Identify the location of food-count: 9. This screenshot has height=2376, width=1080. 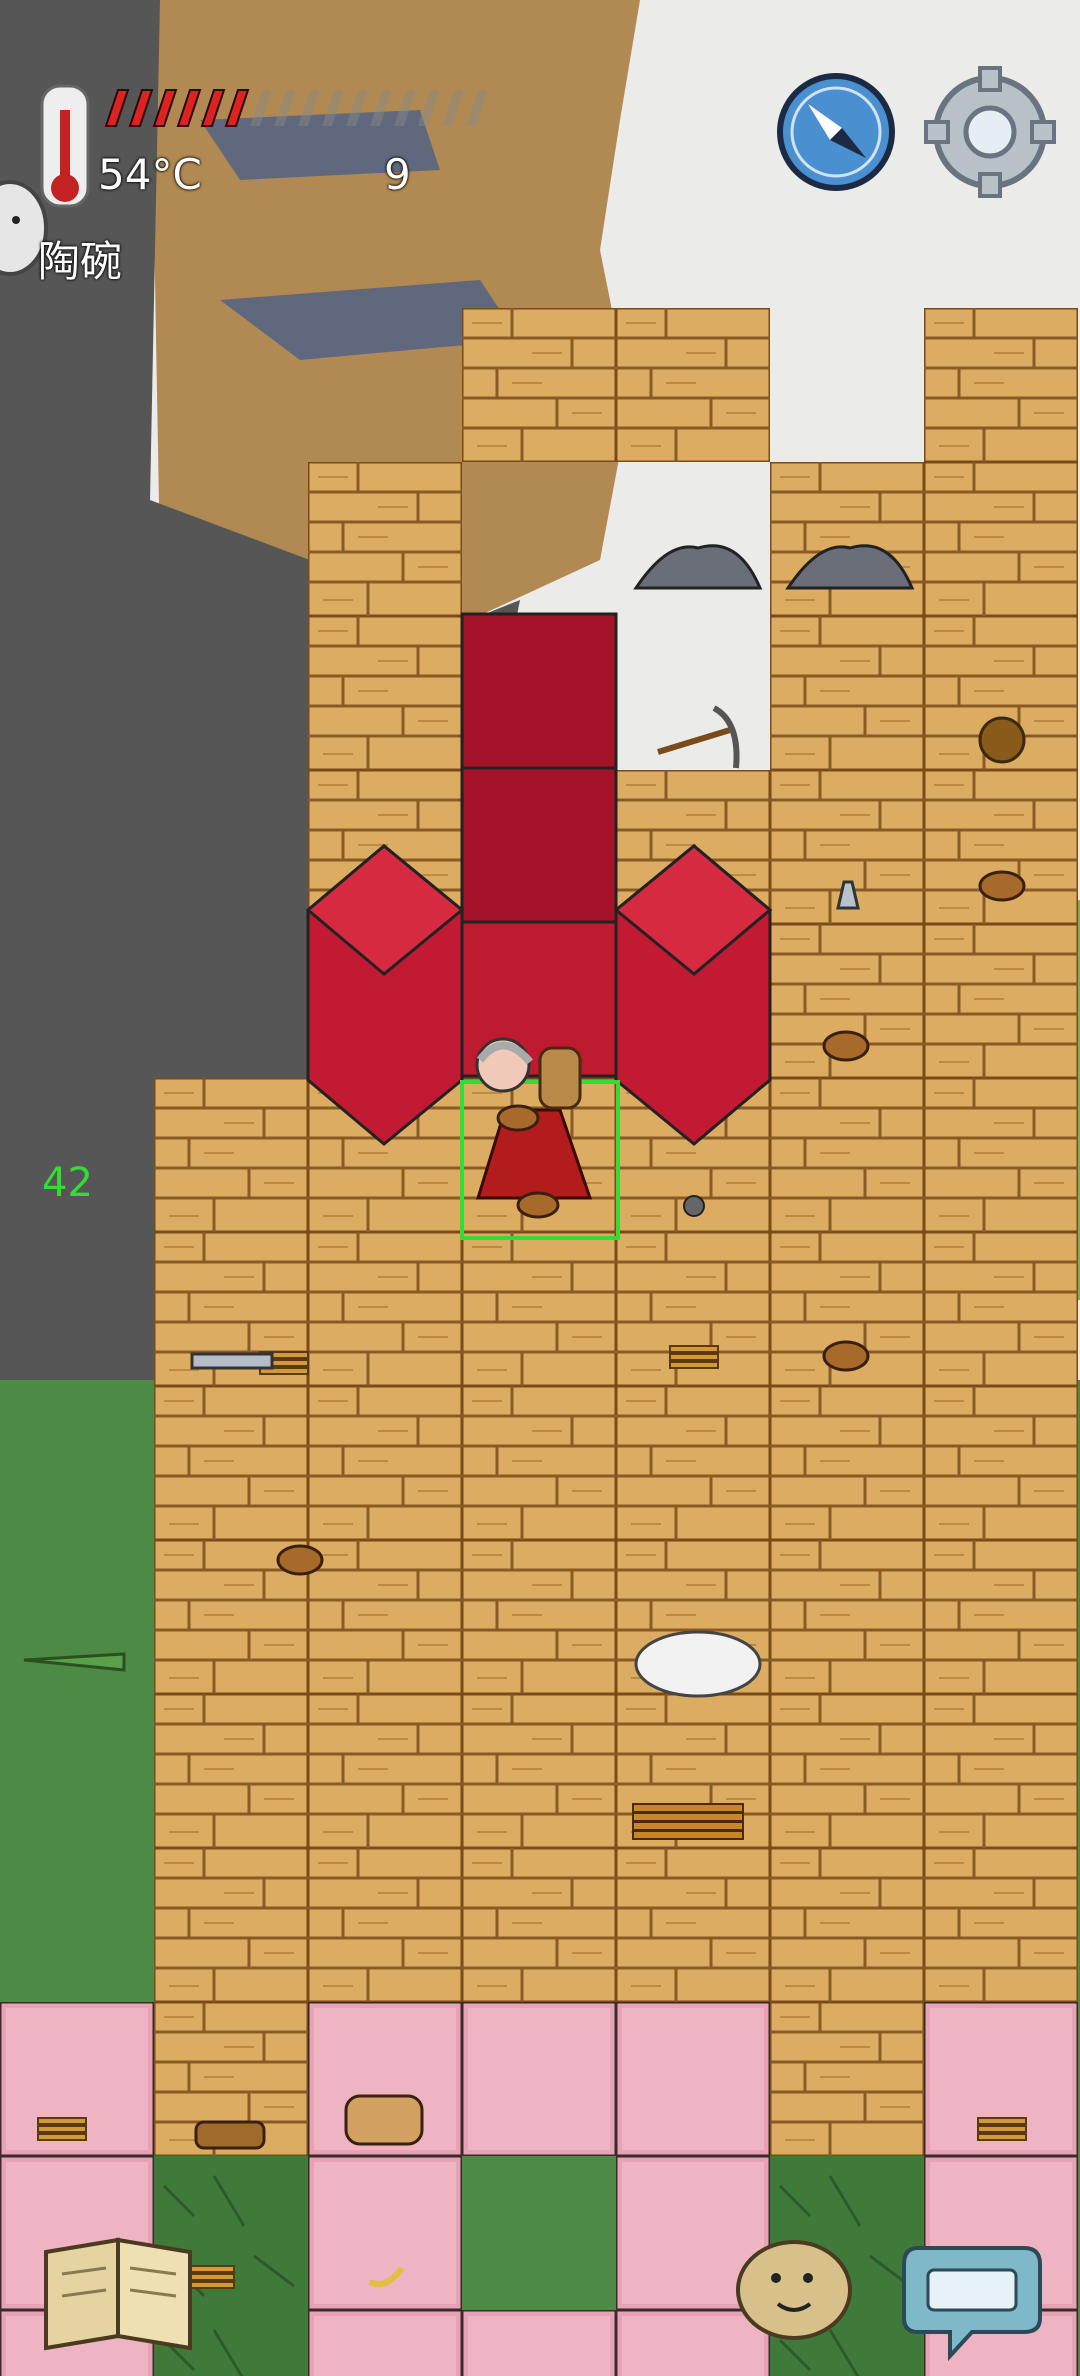
(397, 174).